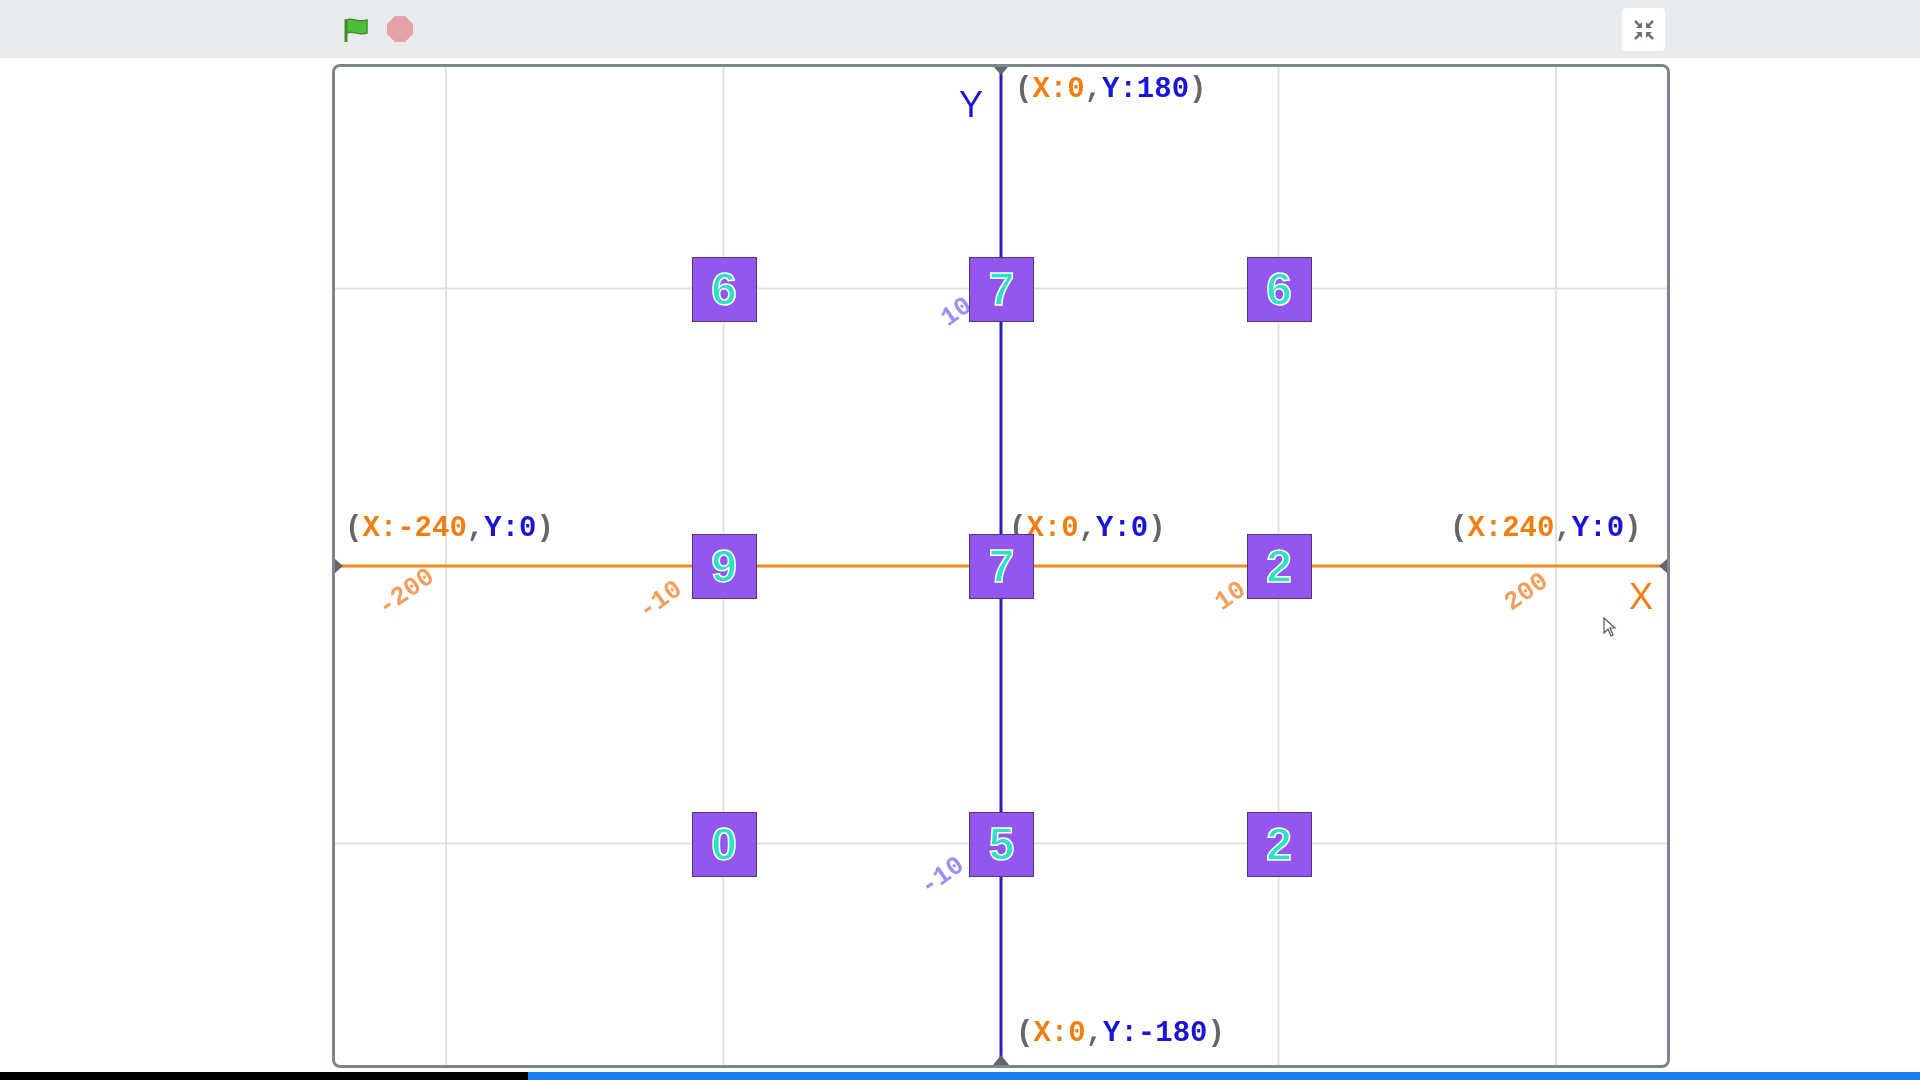  What do you see at coordinates (971, 105) in the screenshot?
I see `axis-letter: Y` at bounding box center [971, 105].